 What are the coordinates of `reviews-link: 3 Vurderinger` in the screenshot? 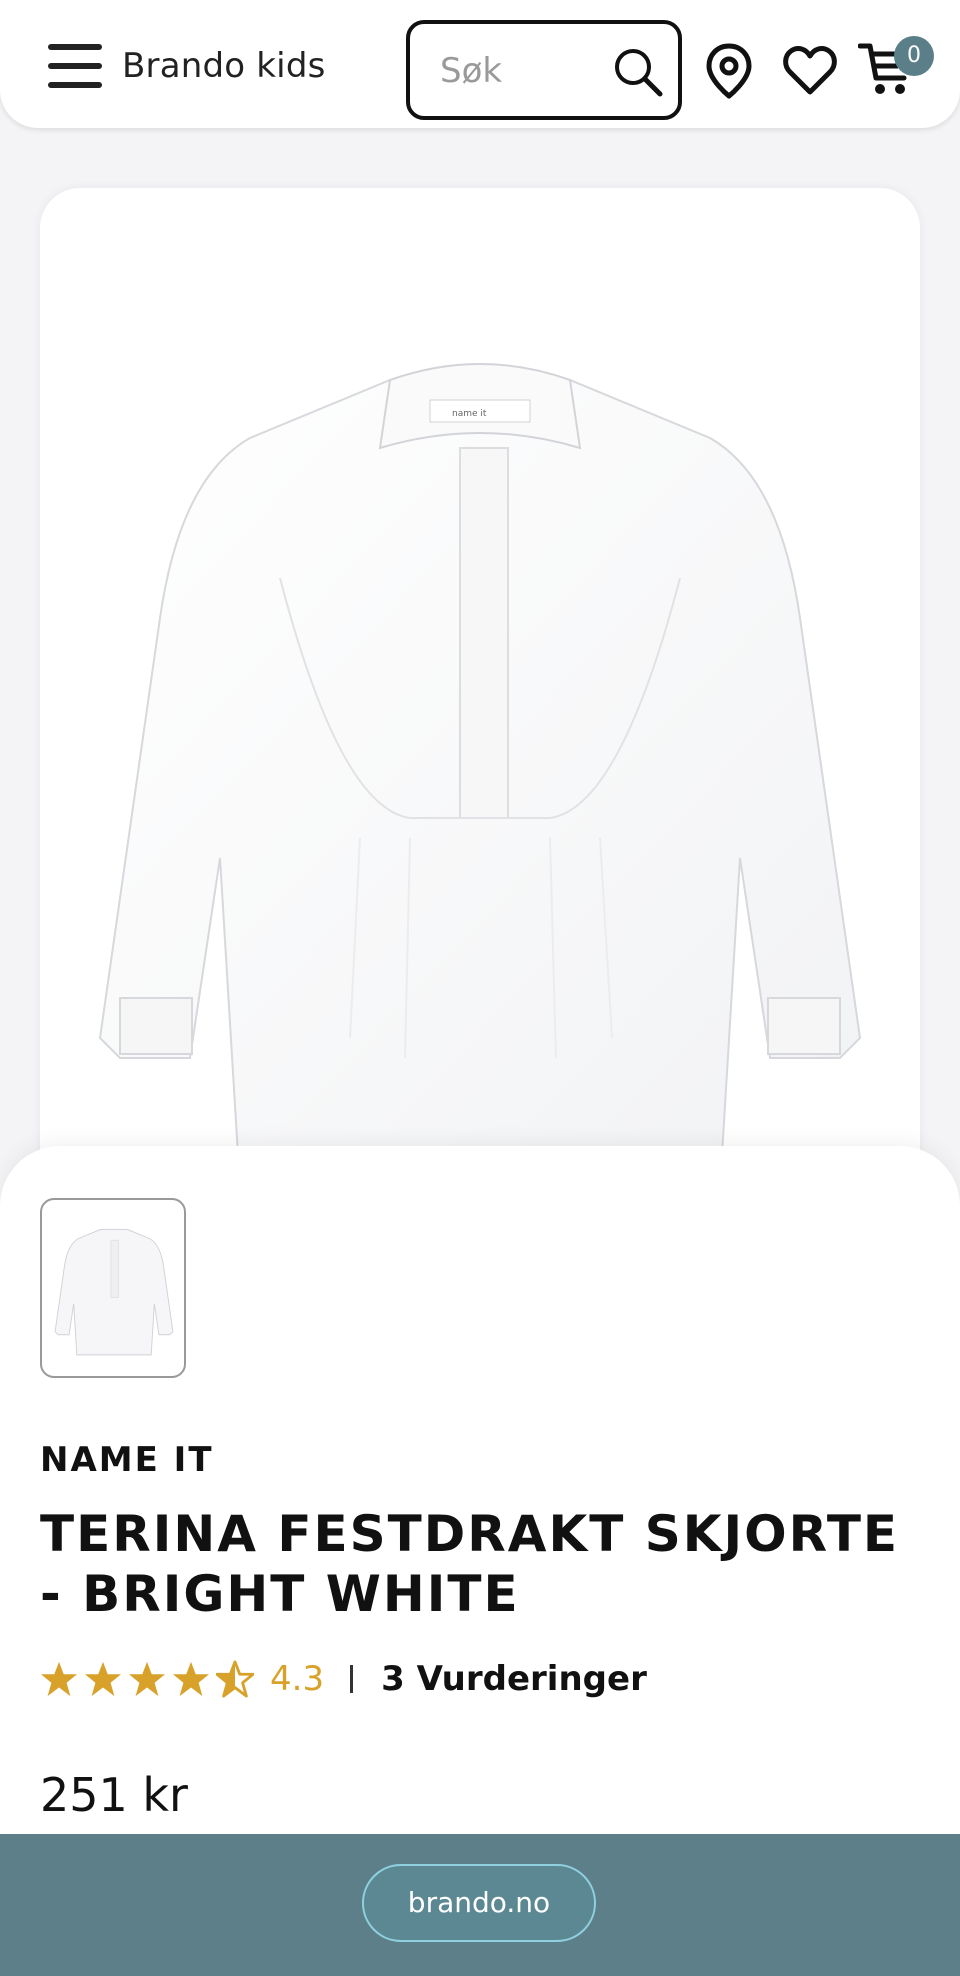 It's located at (514, 1679).